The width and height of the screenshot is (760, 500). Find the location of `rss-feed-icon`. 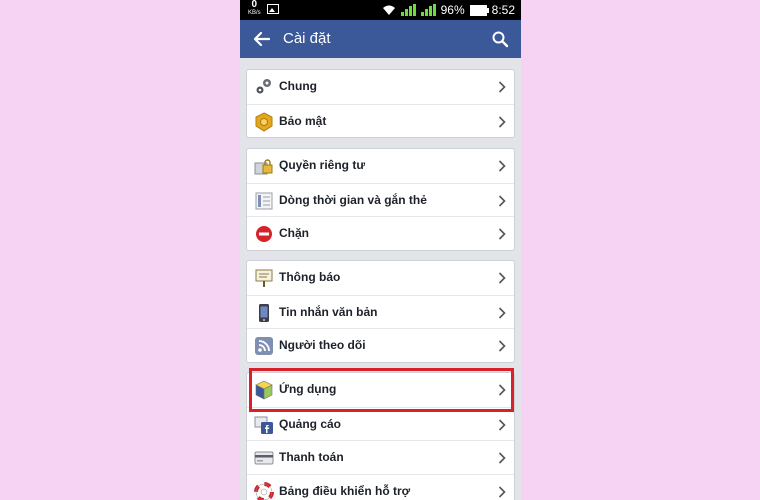

rss-feed-icon is located at coordinates (264, 346).